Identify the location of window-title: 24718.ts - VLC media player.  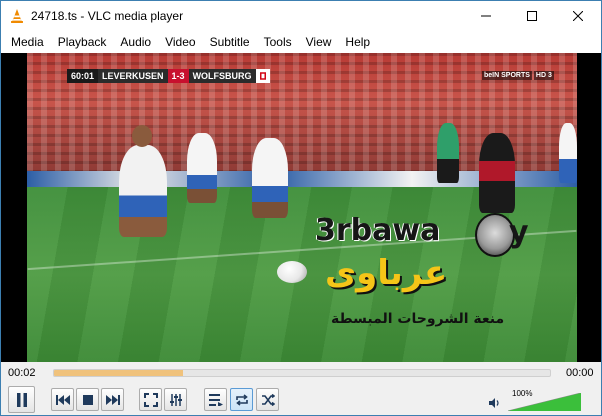
(107, 16).